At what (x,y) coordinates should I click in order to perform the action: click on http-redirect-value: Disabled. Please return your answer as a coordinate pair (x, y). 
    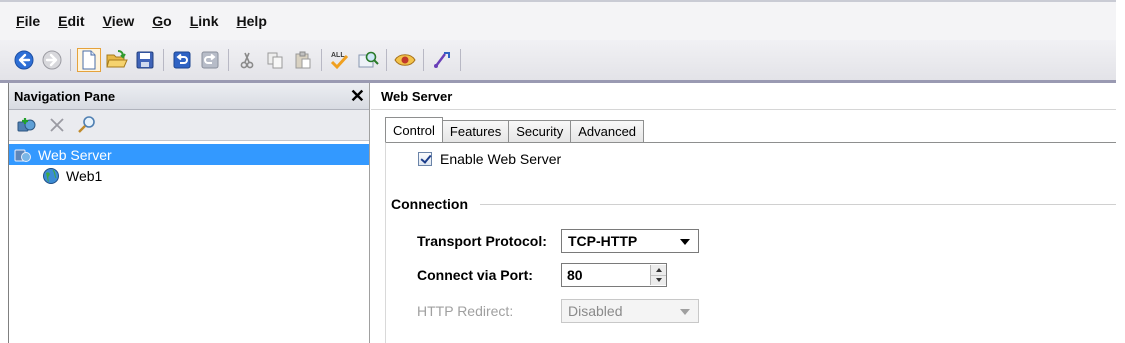
    Looking at the image, I should click on (595, 311).